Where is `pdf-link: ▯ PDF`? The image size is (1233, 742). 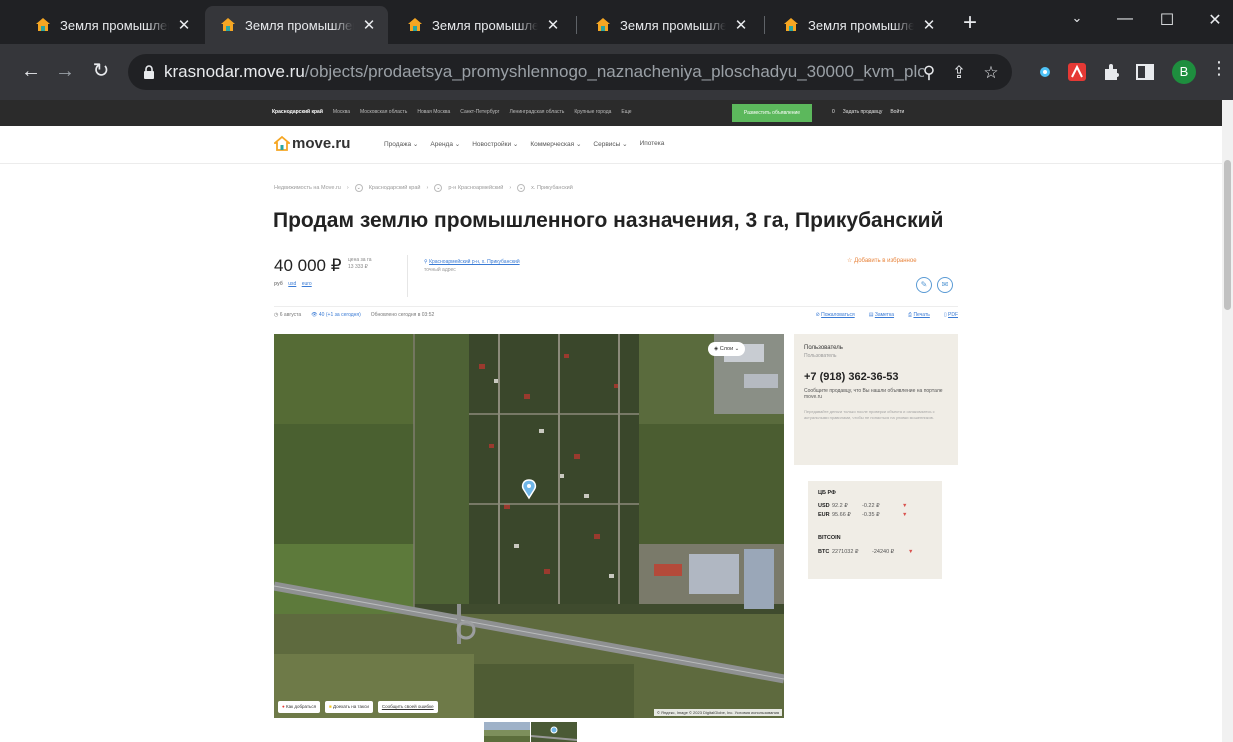
pdf-link: ▯ PDF is located at coordinates (951, 315).